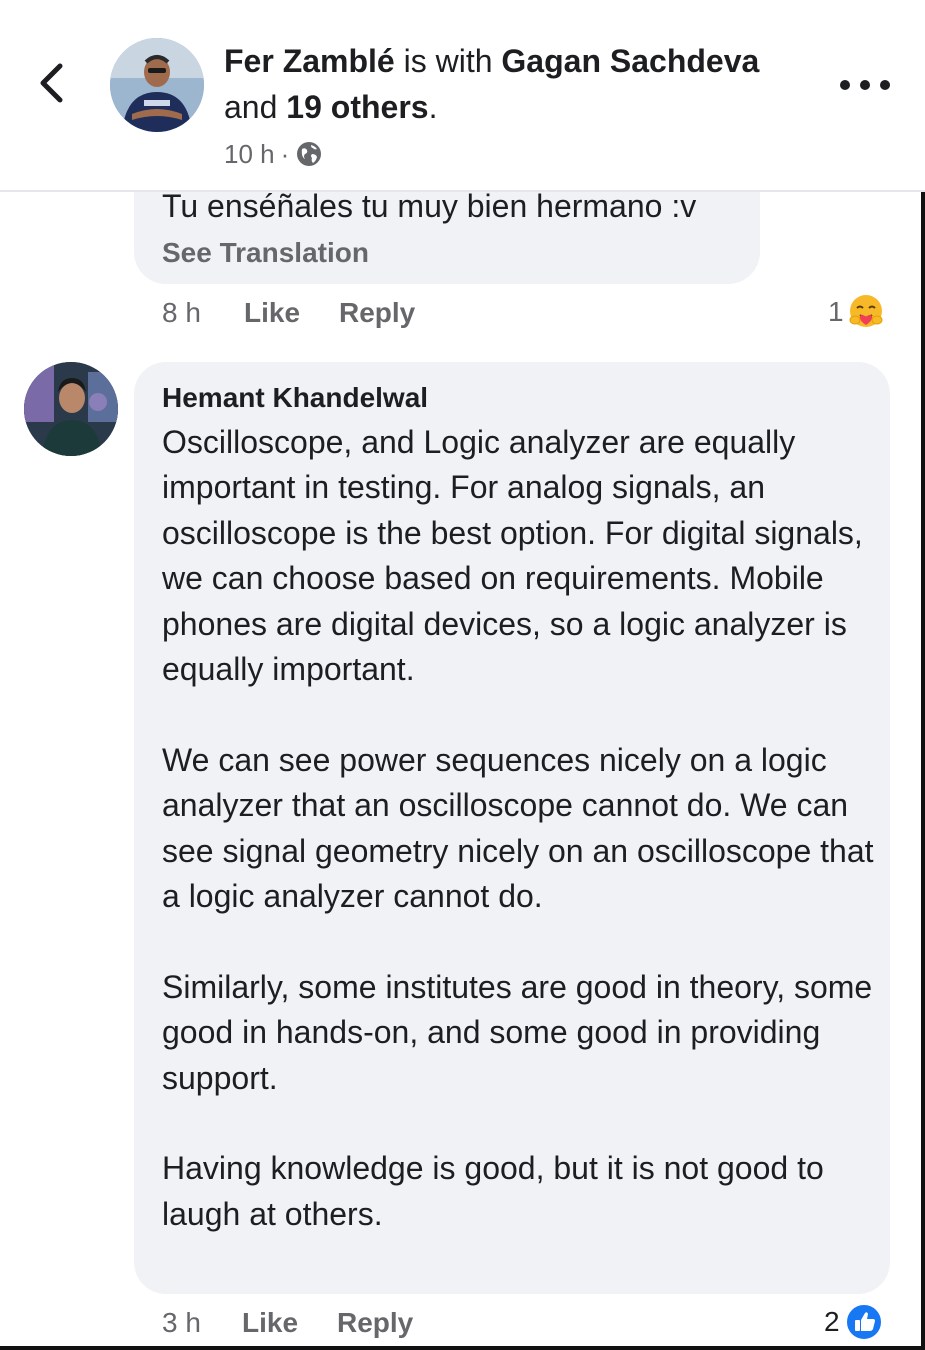 This screenshot has width=925, height=1350. I want to click on comment-actions: 3 h Like Reply, so click(287, 1323).